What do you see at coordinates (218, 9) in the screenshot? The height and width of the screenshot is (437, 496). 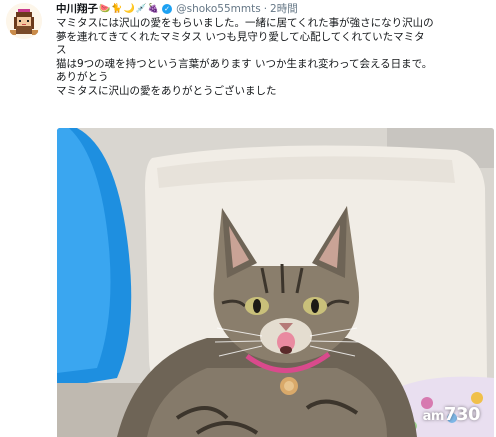 I see `user-handle: @shoko55mmts` at bounding box center [218, 9].